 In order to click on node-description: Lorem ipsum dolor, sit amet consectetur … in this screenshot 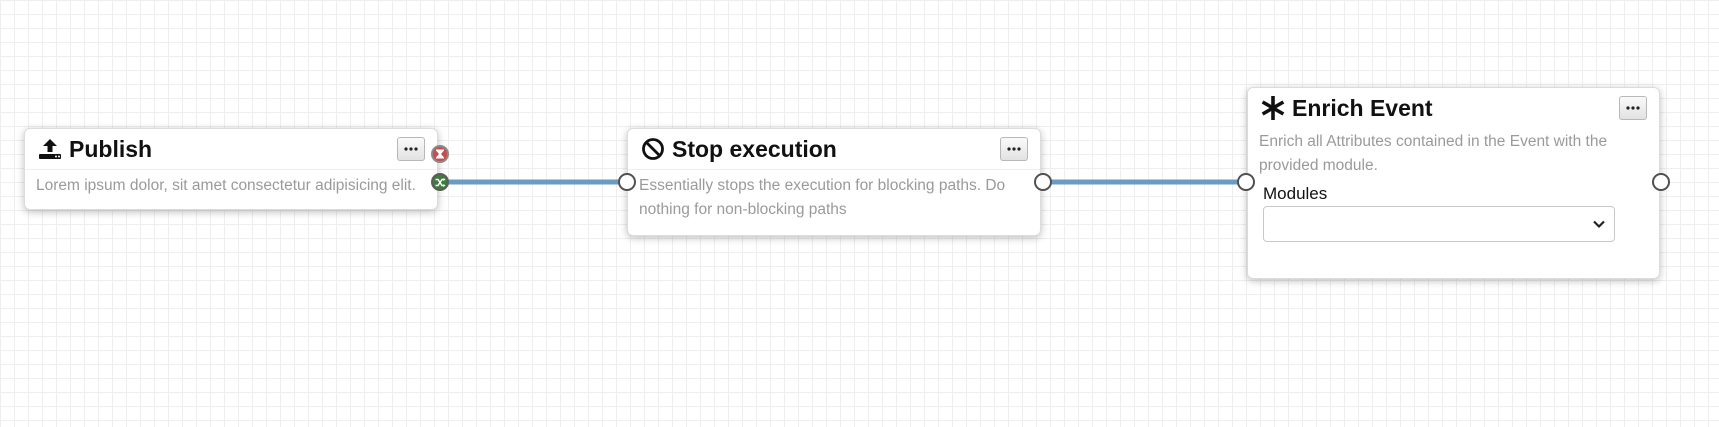, I will do `click(226, 185)`.